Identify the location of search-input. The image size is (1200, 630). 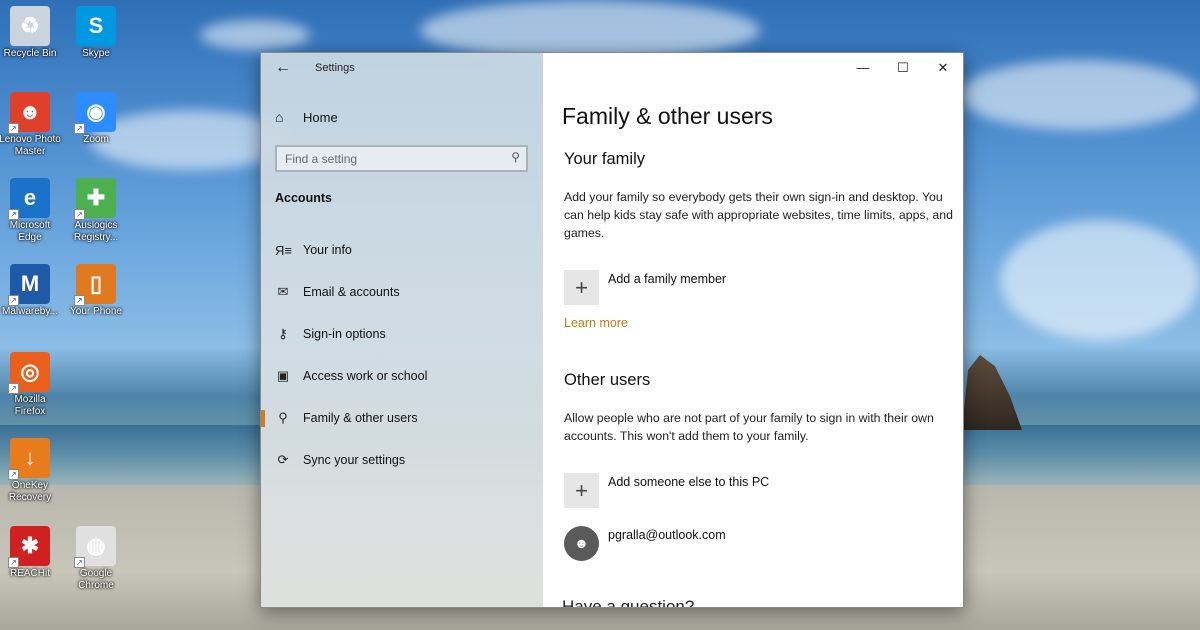
(387, 158).